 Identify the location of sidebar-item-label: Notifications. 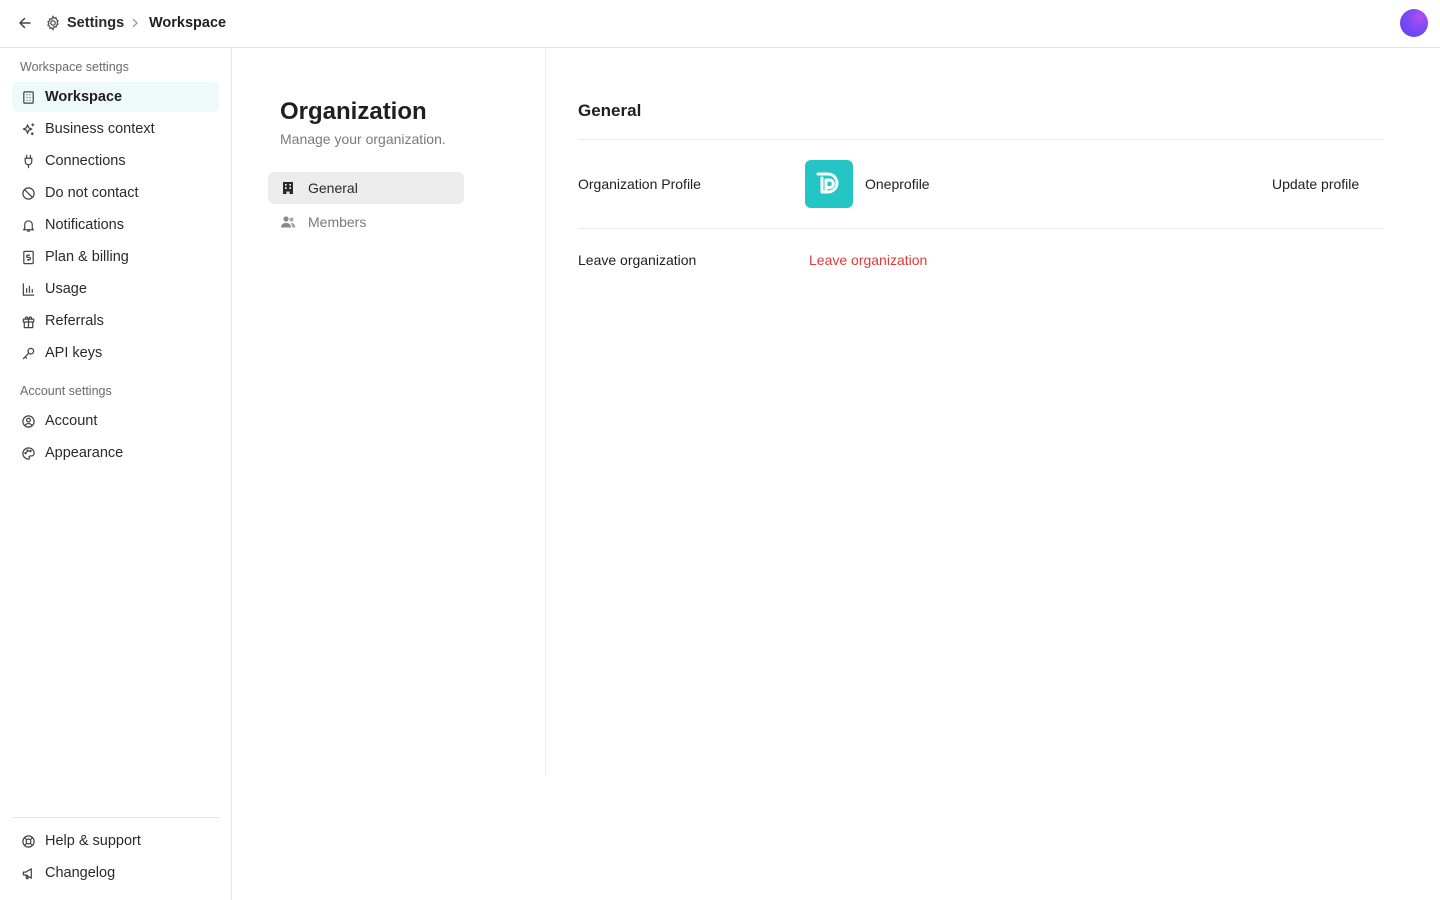
(84, 225).